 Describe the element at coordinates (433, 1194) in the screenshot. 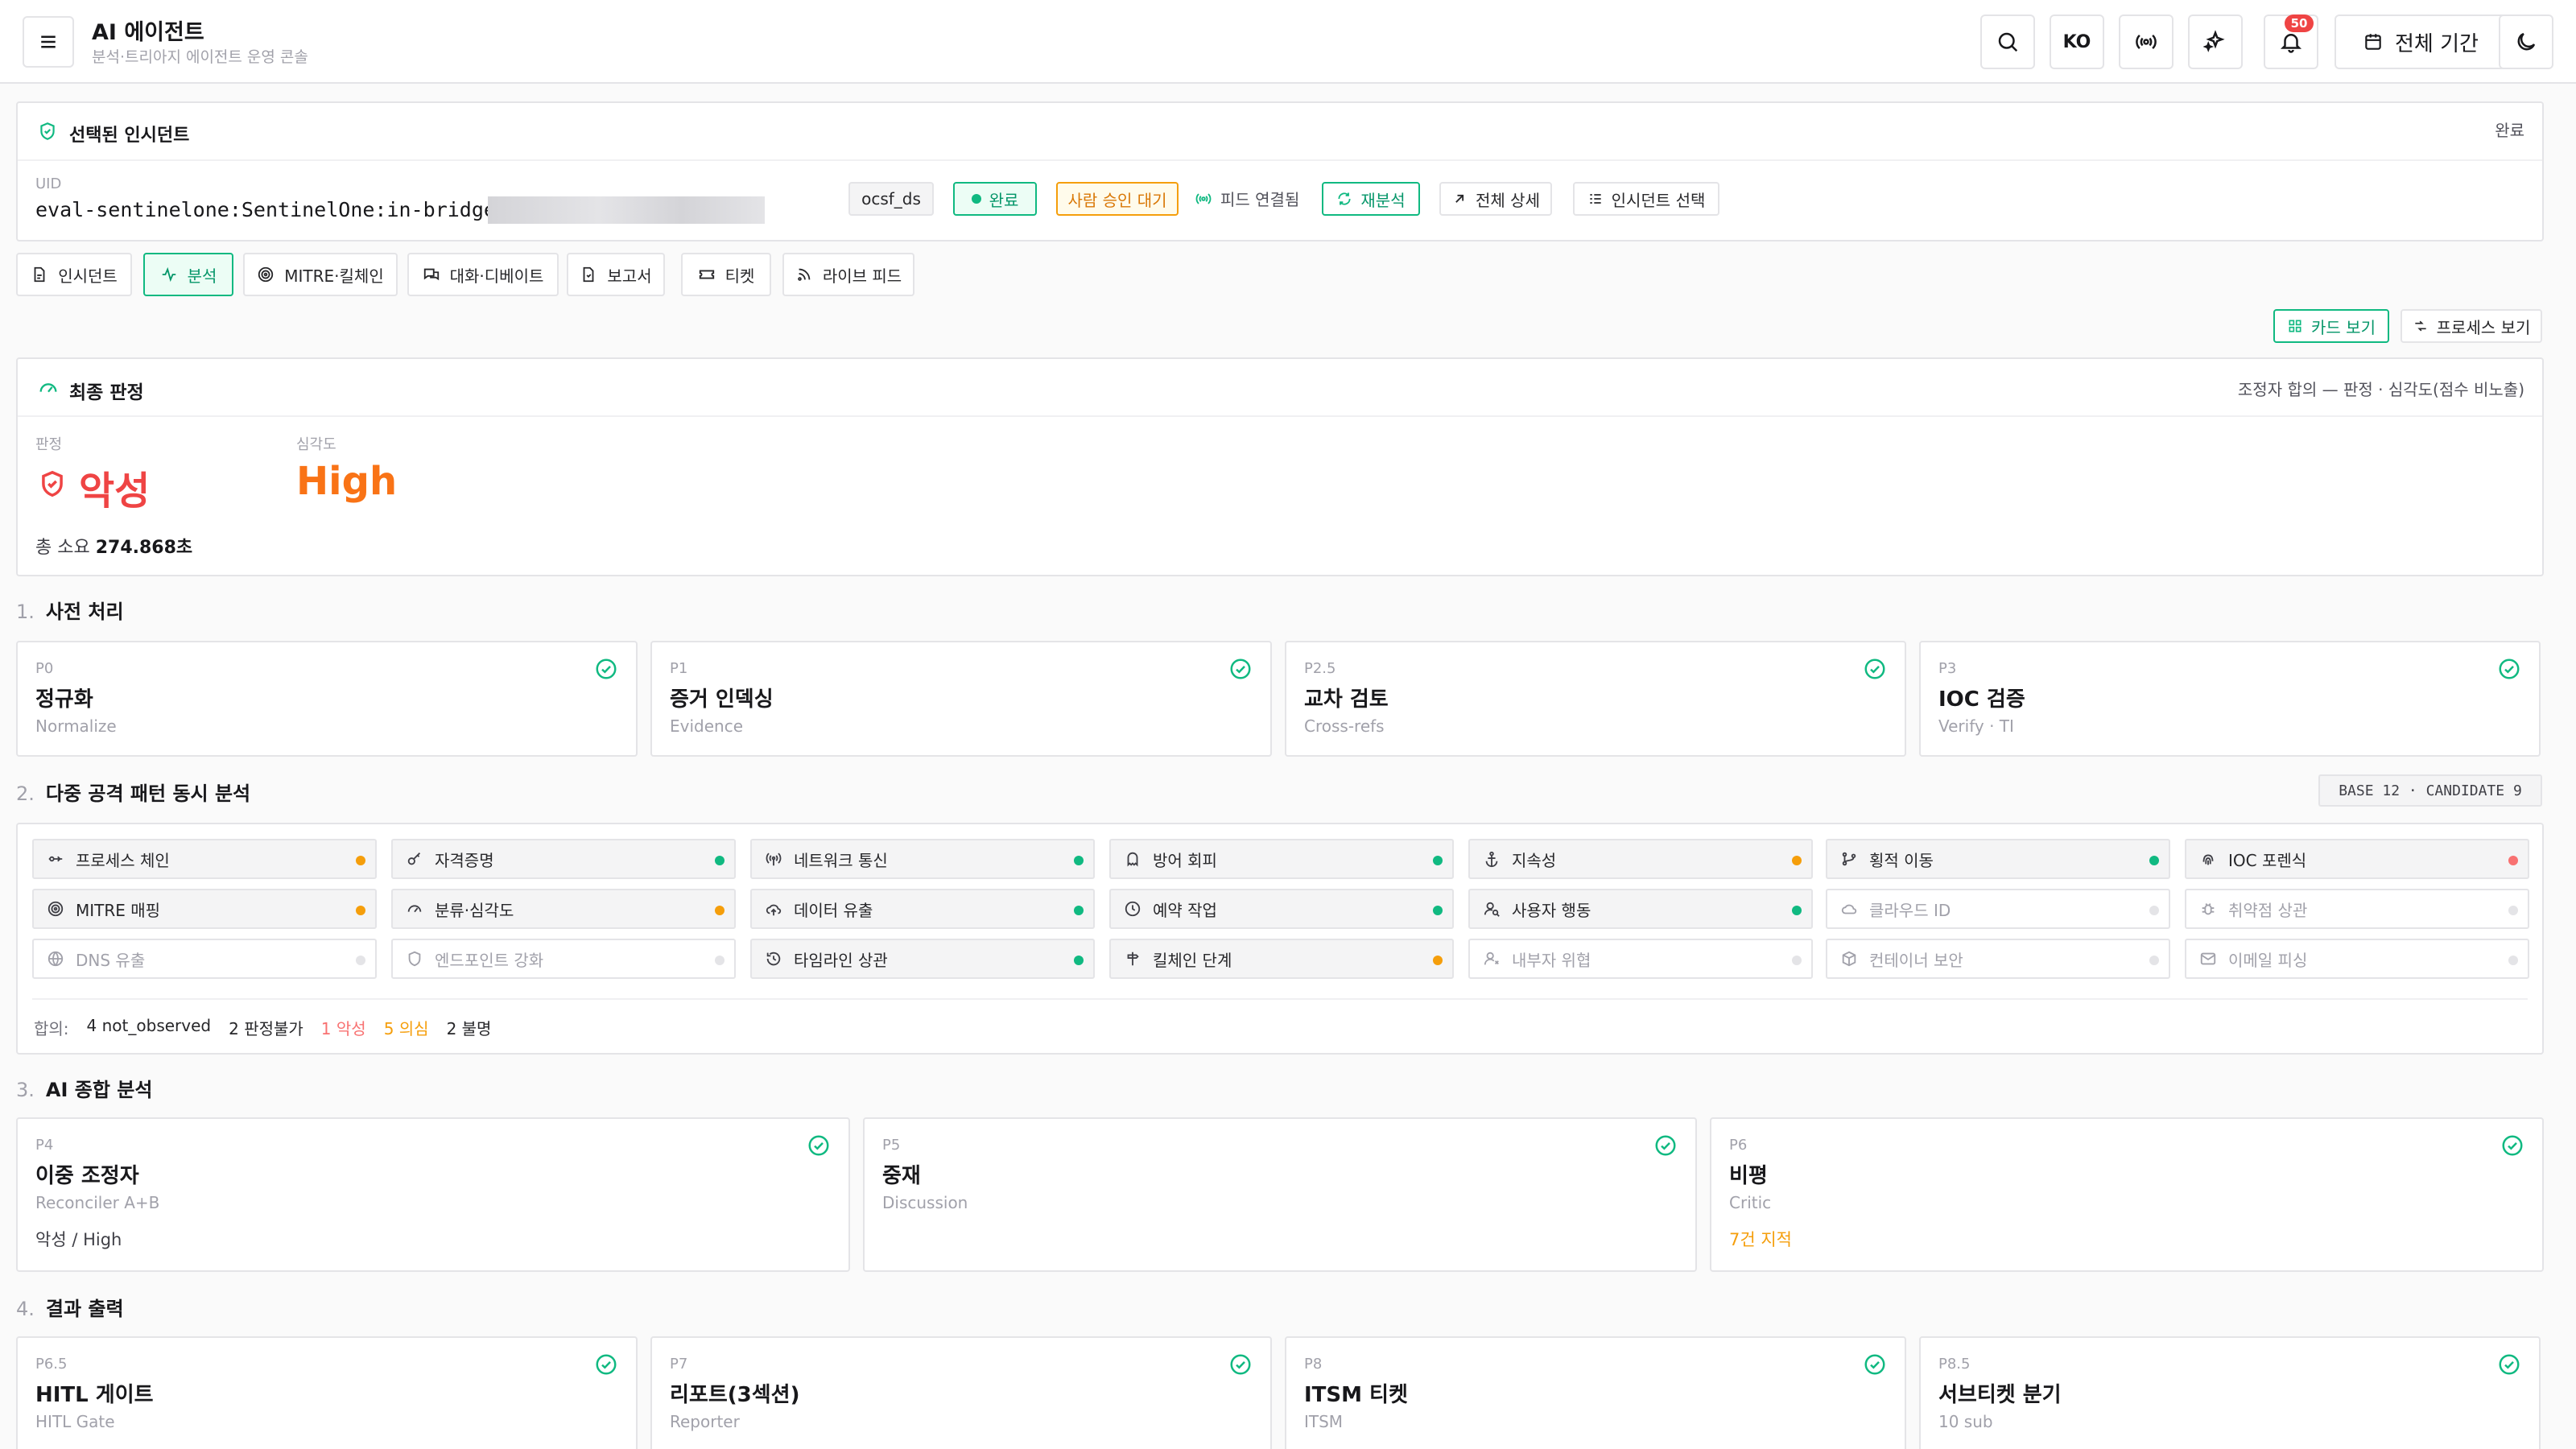

I see `step-card: P4 이중 조정자 Reconciler A+B 악성 / High` at that location.